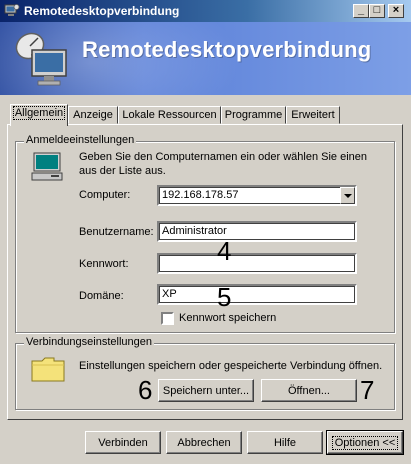  Describe the element at coordinates (257, 294) in the screenshot. I see `domain-field: XP` at that location.